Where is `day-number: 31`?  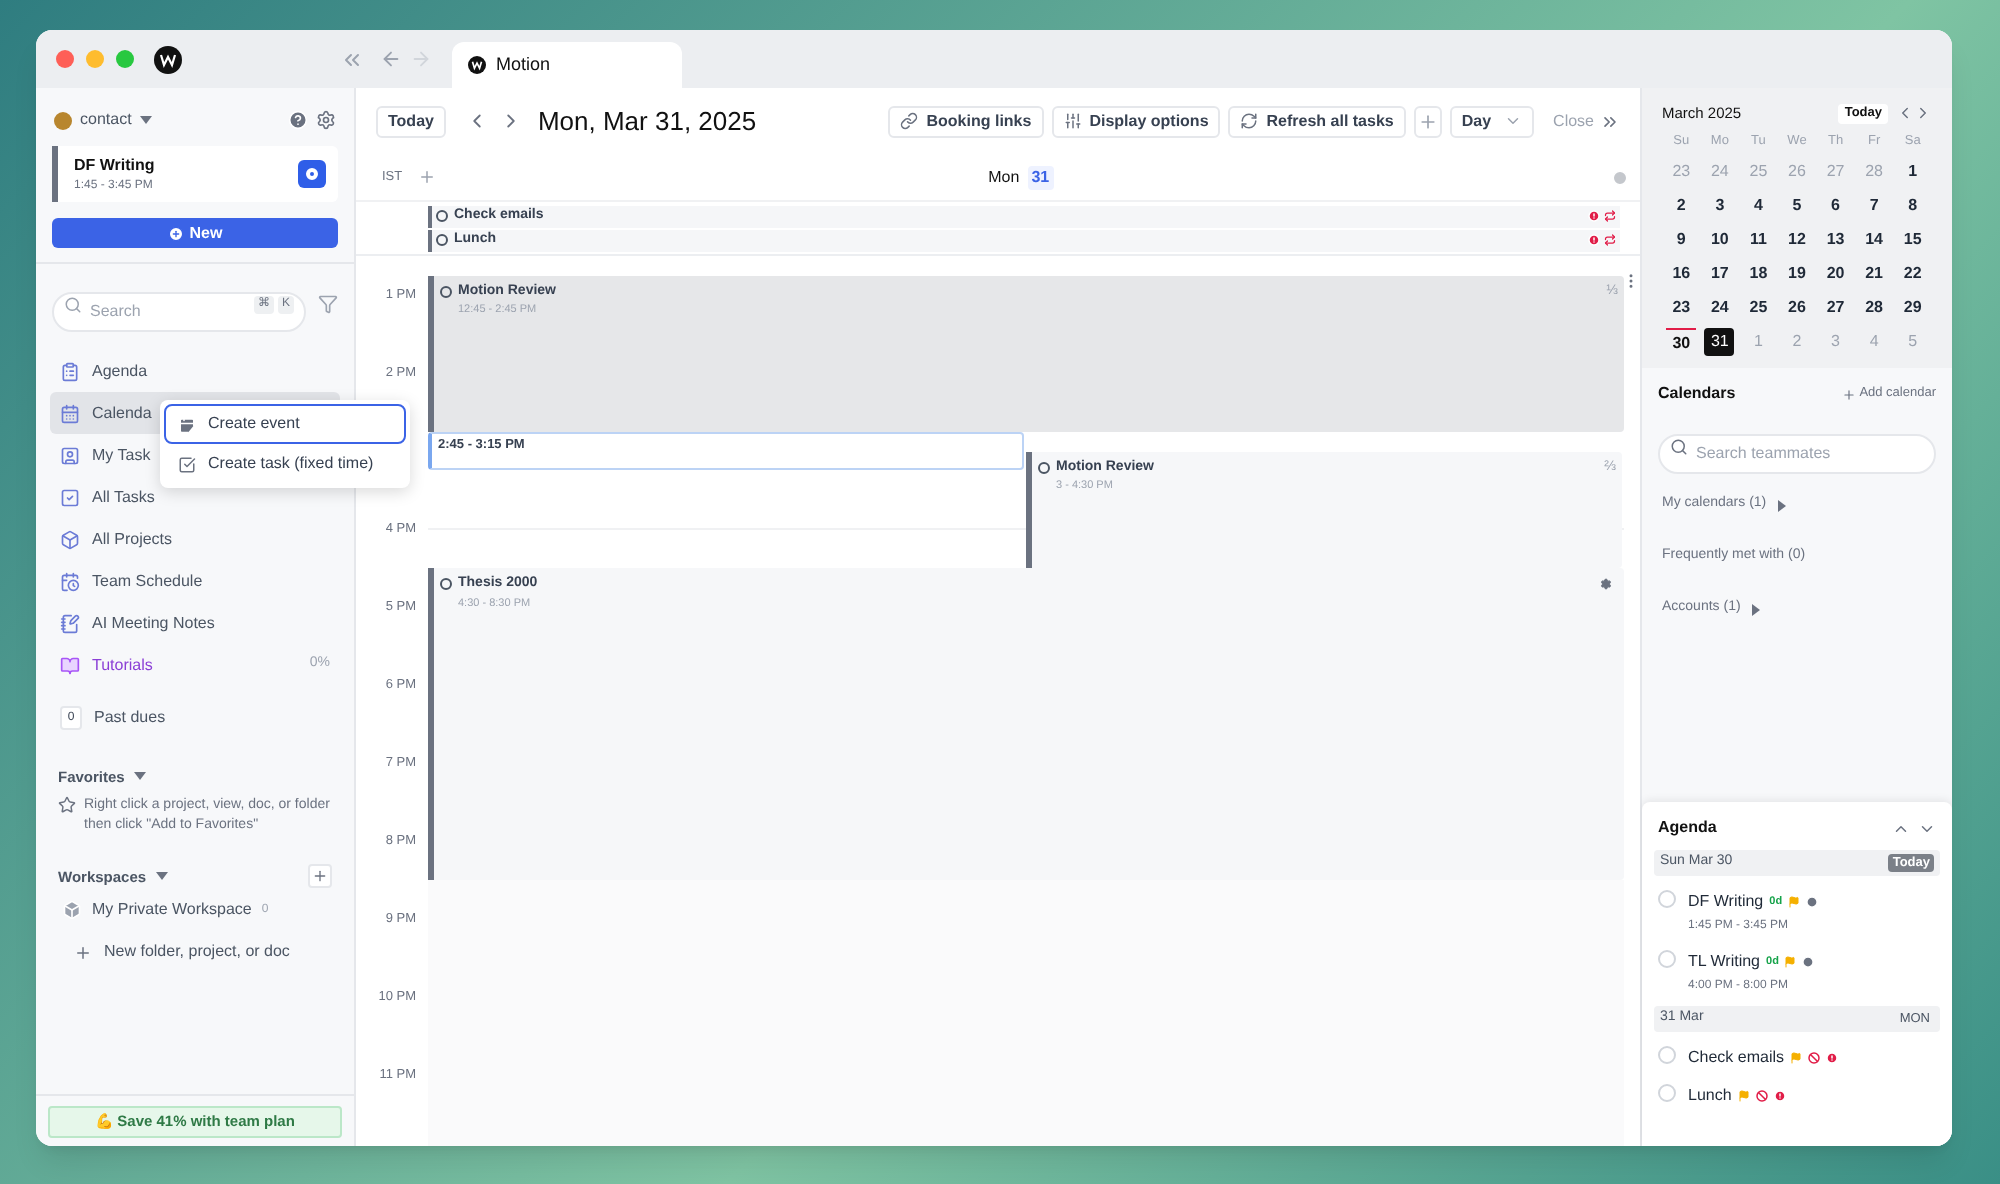
day-number: 31 is located at coordinates (1040, 177).